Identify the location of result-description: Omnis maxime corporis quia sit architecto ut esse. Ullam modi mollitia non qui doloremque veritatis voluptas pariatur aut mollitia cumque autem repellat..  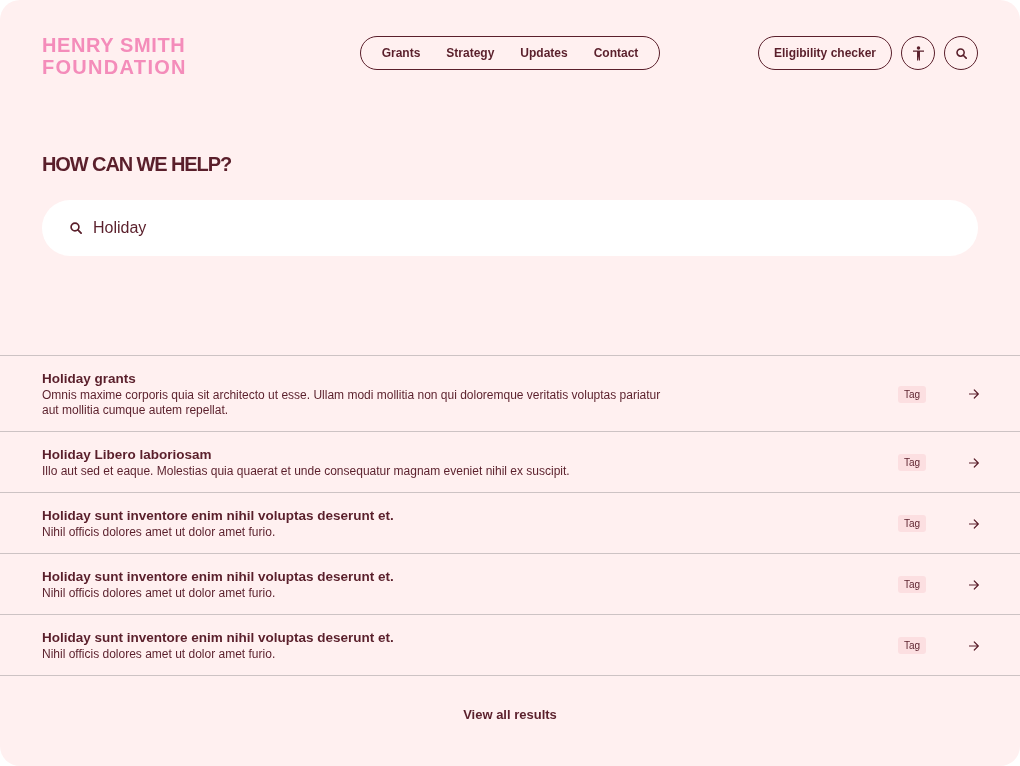
(352, 403).